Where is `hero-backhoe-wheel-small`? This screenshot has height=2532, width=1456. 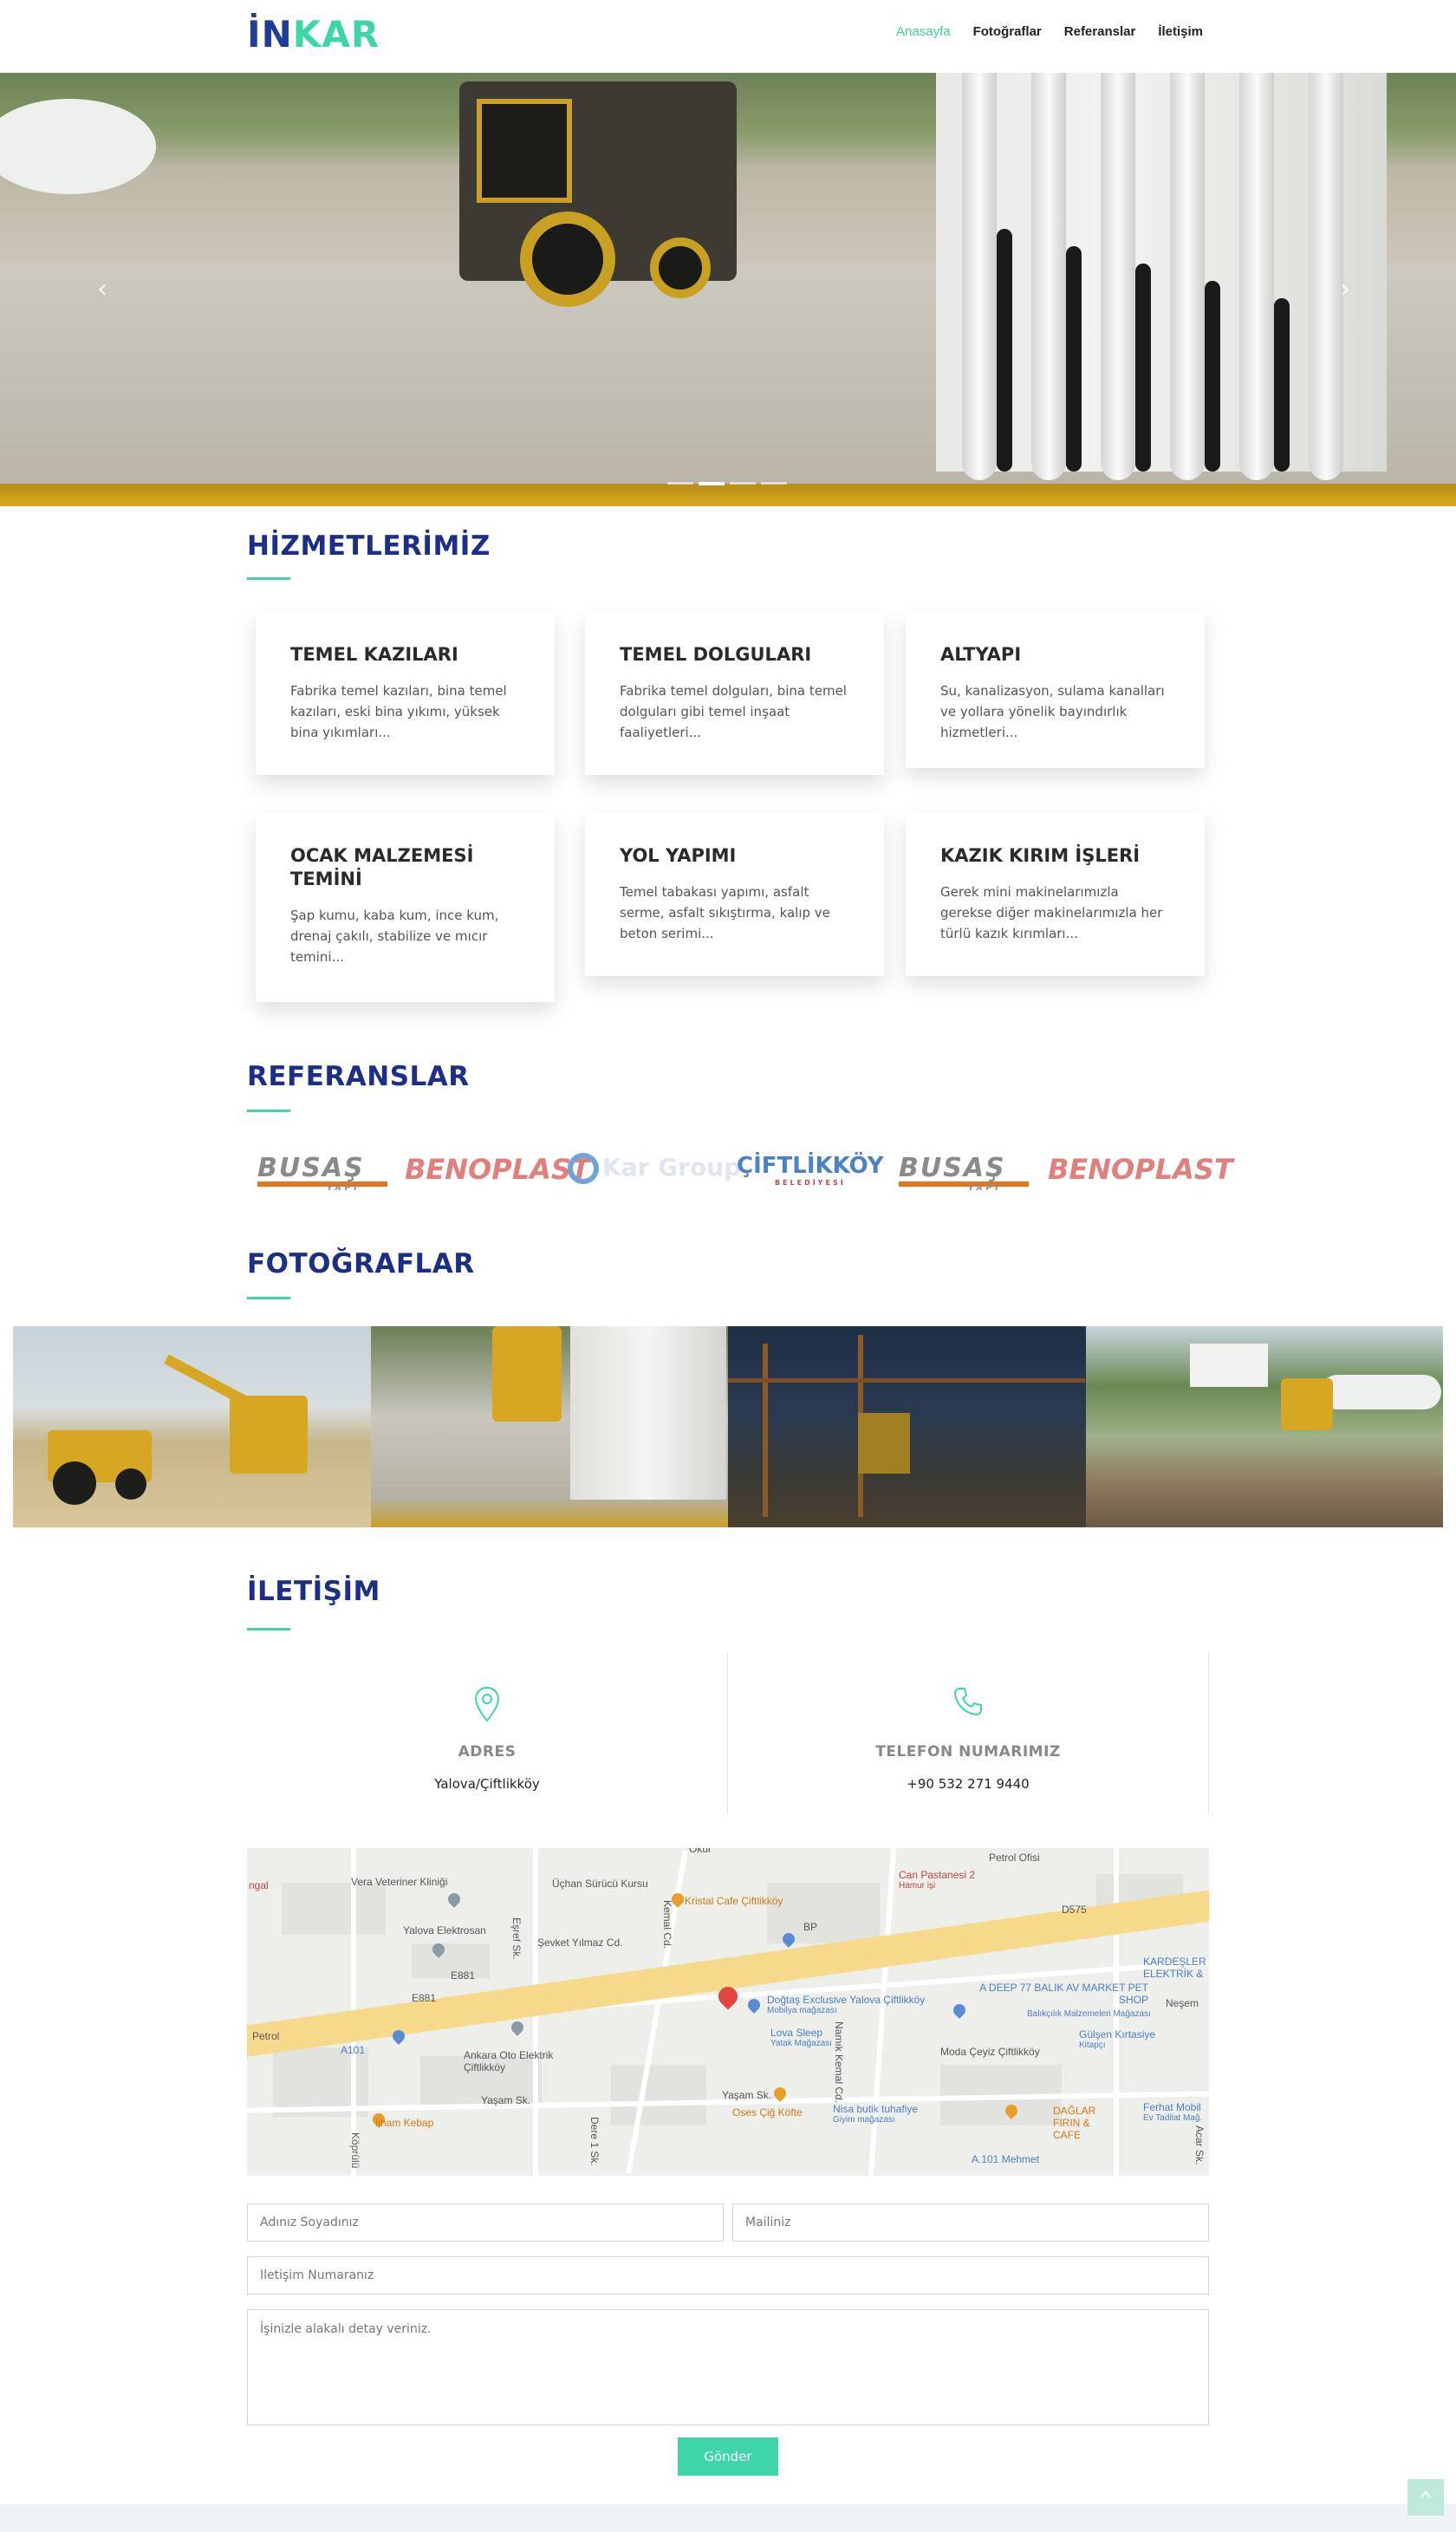 hero-backhoe-wheel-small is located at coordinates (680, 268).